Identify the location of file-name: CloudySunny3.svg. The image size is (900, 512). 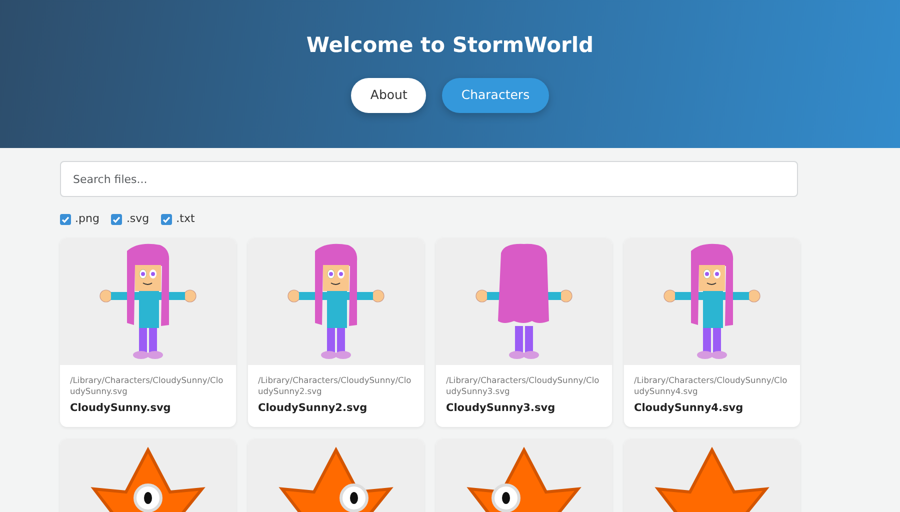
(501, 408).